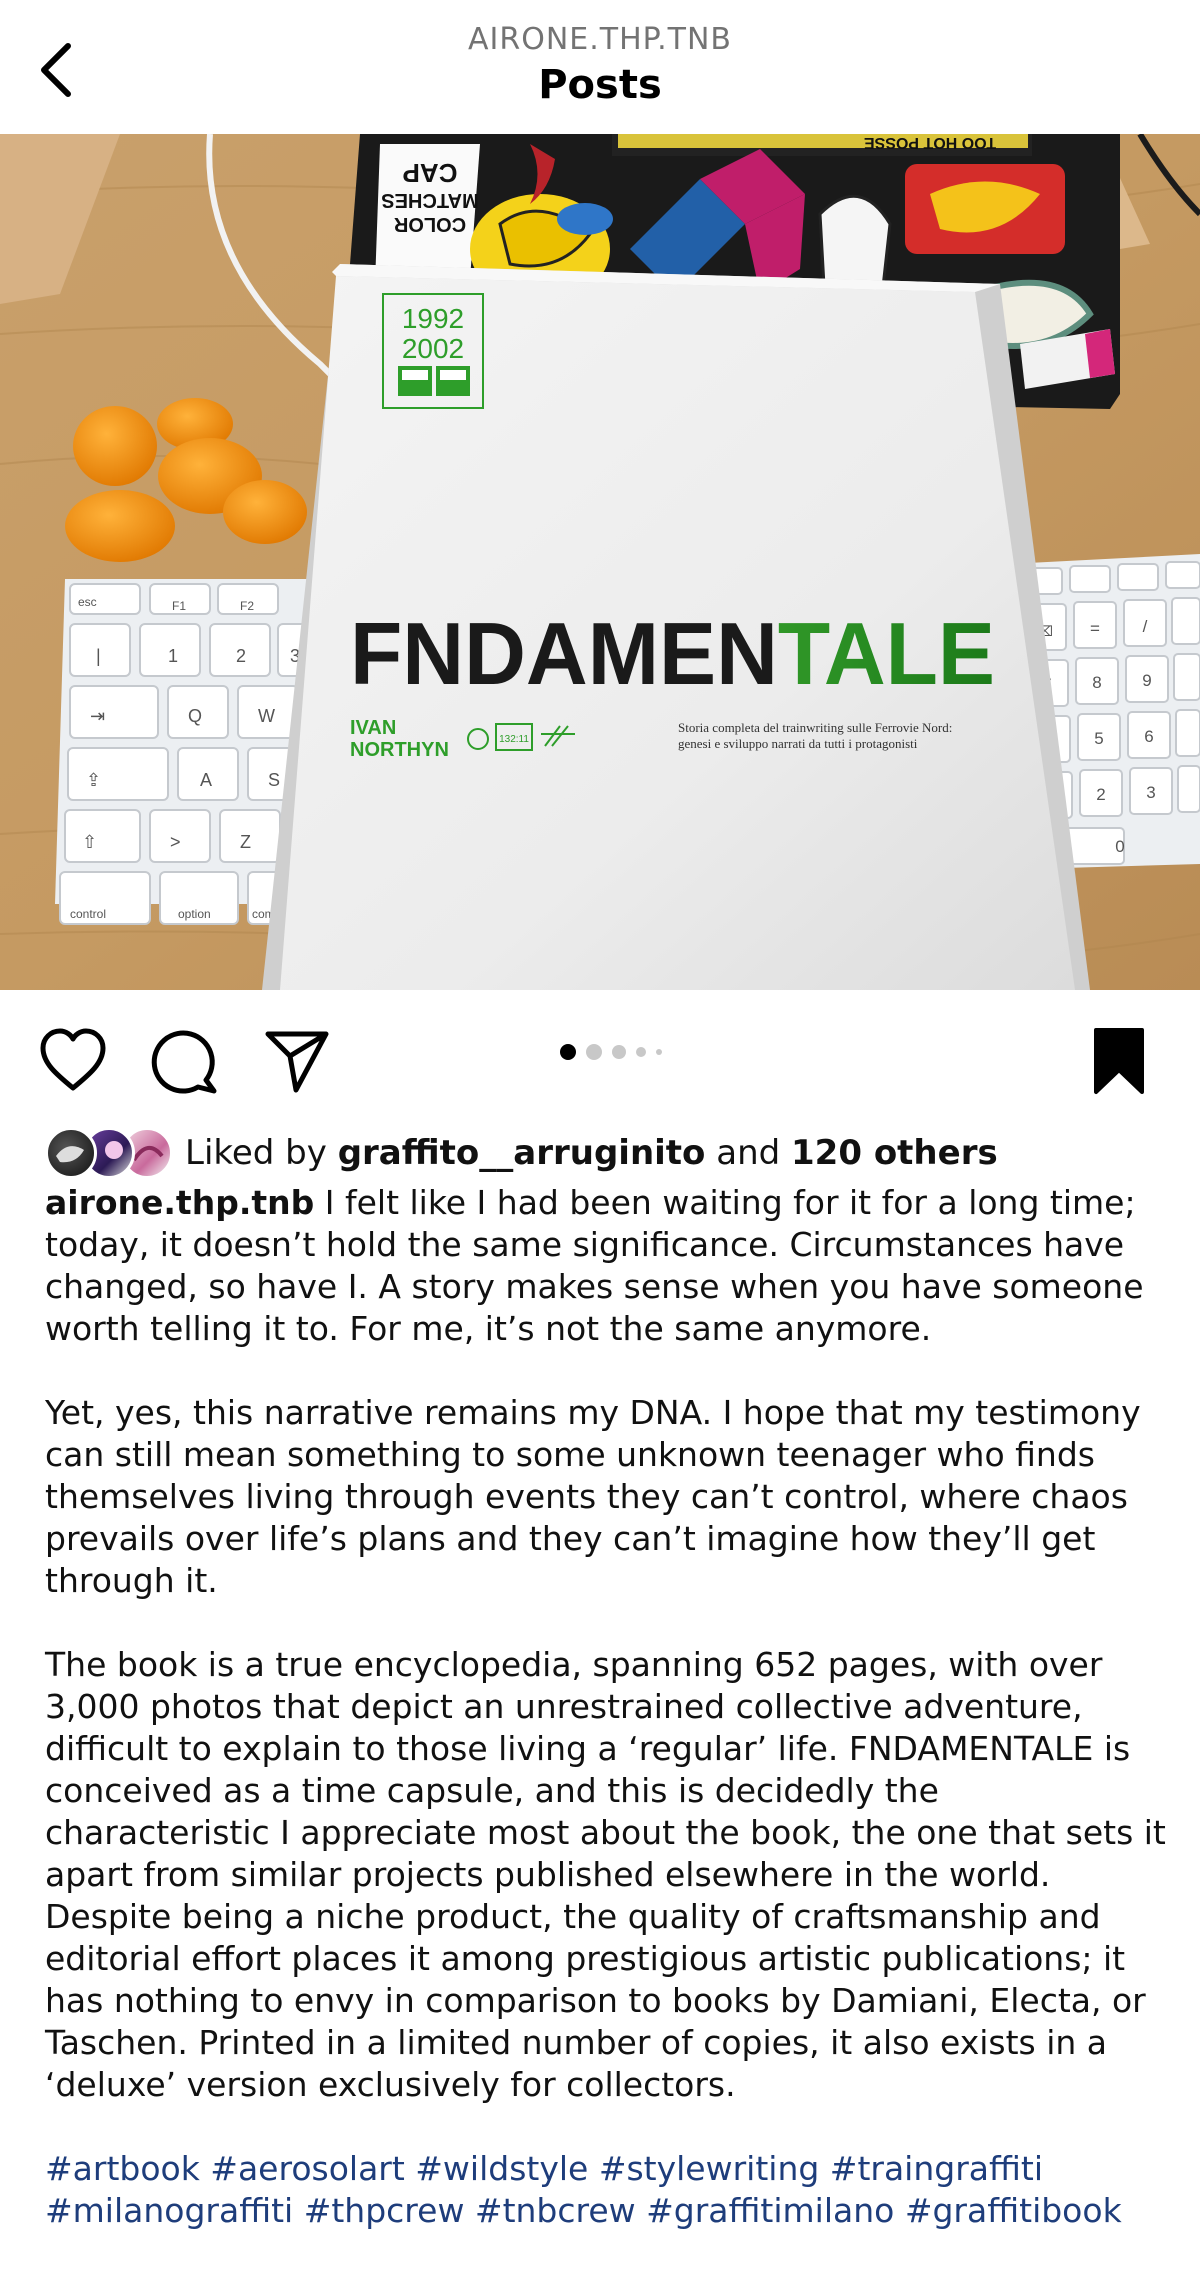 The image size is (1200, 2281). Describe the element at coordinates (195, 716) in the screenshot. I see `svg-text: Q` at that location.